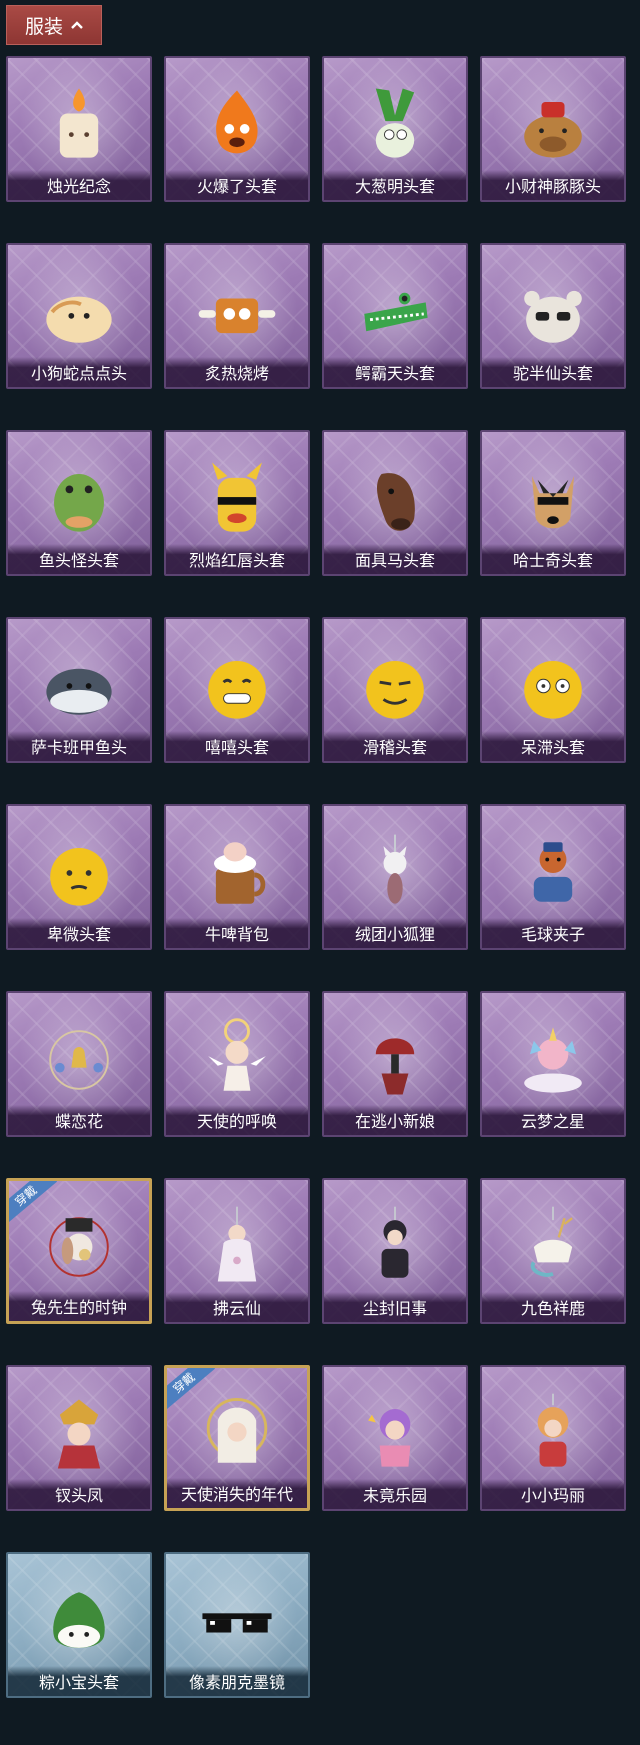 The width and height of the screenshot is (640, 1745). Describe the element at coordinates (553, 1120) in the screenshot. I see `costume-item-label: 云梦之星` at that location.